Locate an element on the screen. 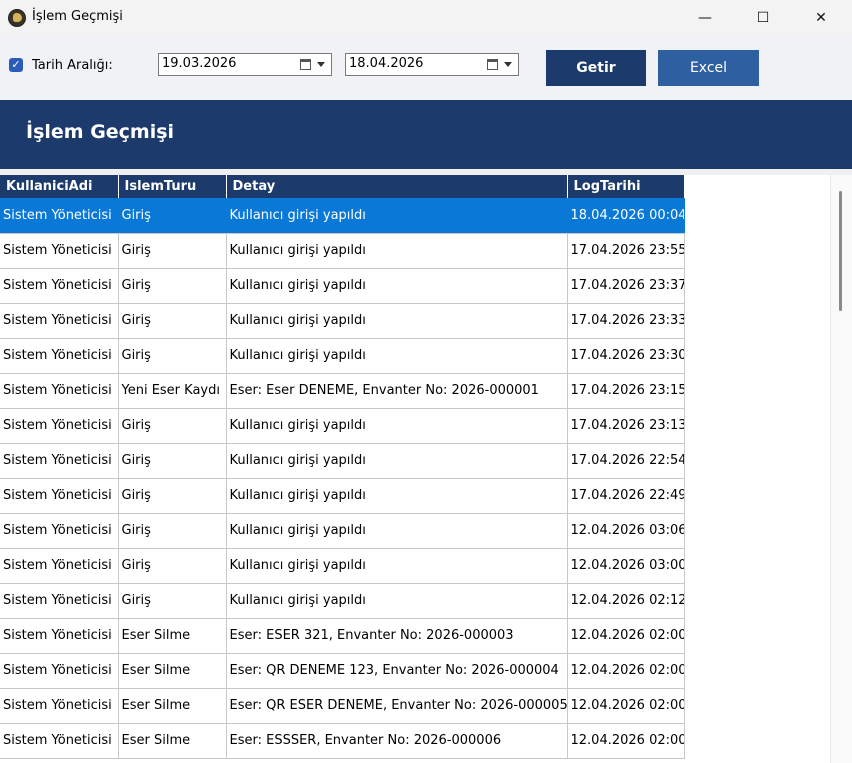 This screenshot has height=763, width=852. title-bar: İşlem Geçmişi — ☐ ✕ is located at coordinates (426, 18).